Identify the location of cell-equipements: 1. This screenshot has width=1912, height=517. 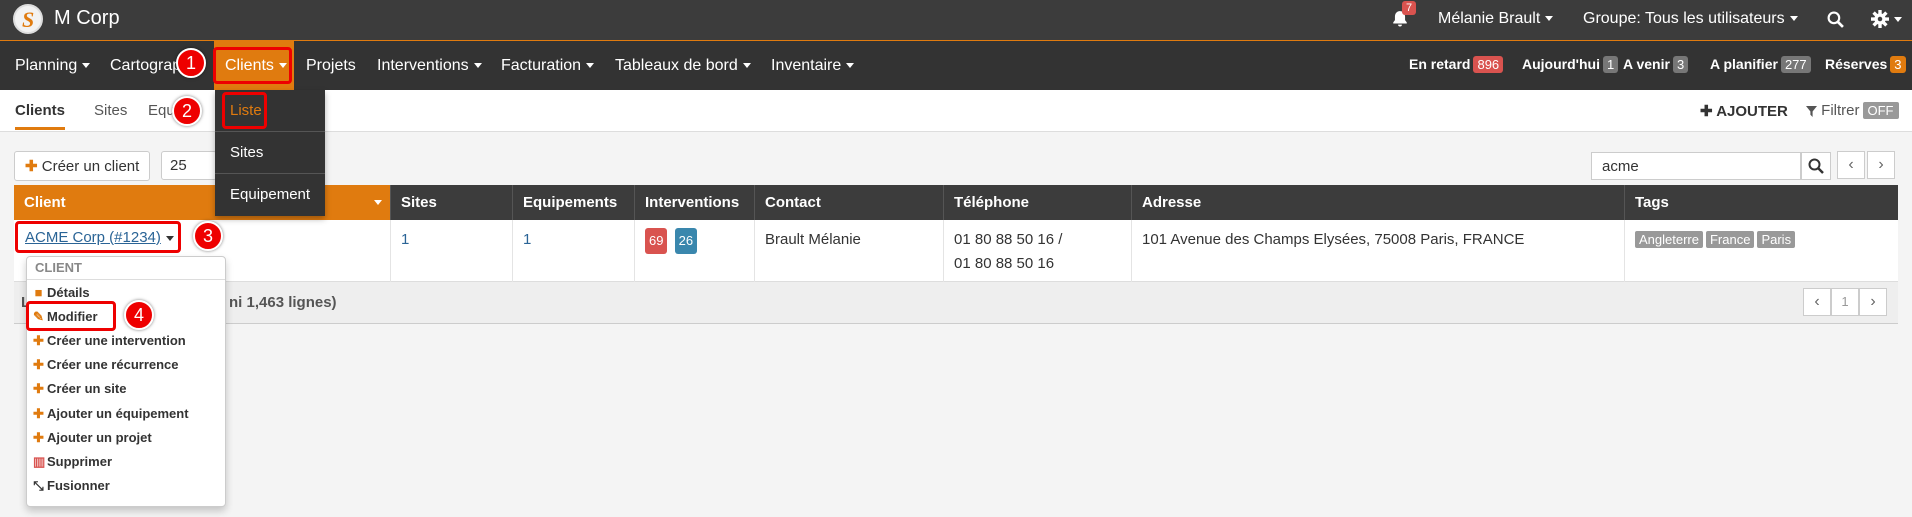
(574, 251).